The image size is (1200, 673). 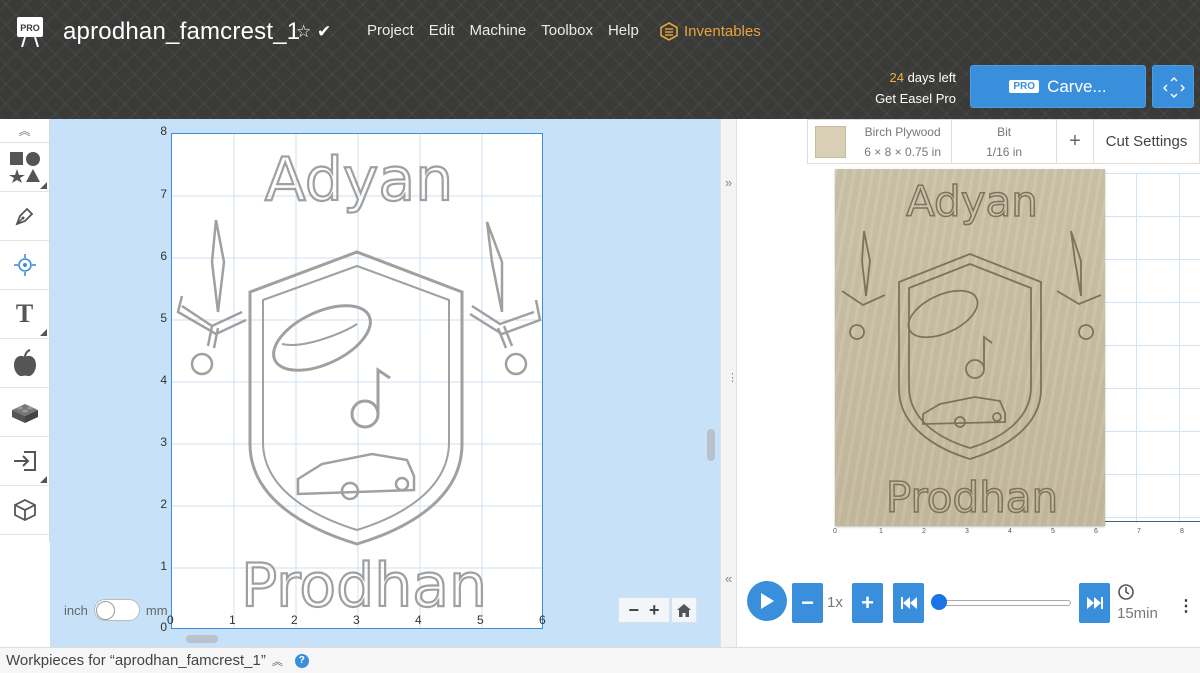 I want to click on tool-sidebar: ︽ T, so click(x=25, y=330).